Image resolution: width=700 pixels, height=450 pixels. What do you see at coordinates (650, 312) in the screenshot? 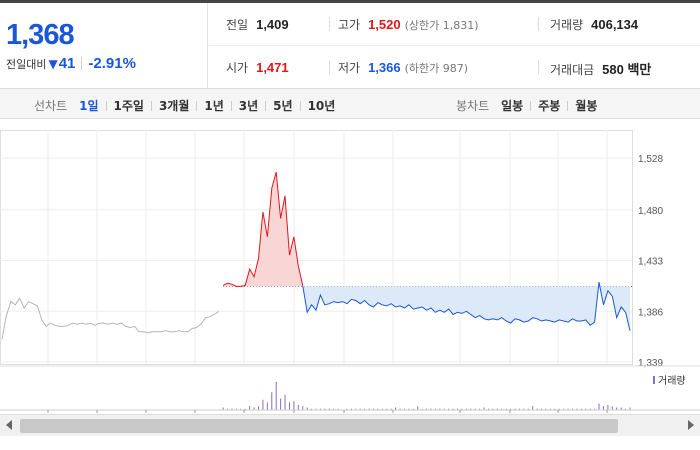
I see `y-tick-label: 1,386` at bounding box center [650, 312].